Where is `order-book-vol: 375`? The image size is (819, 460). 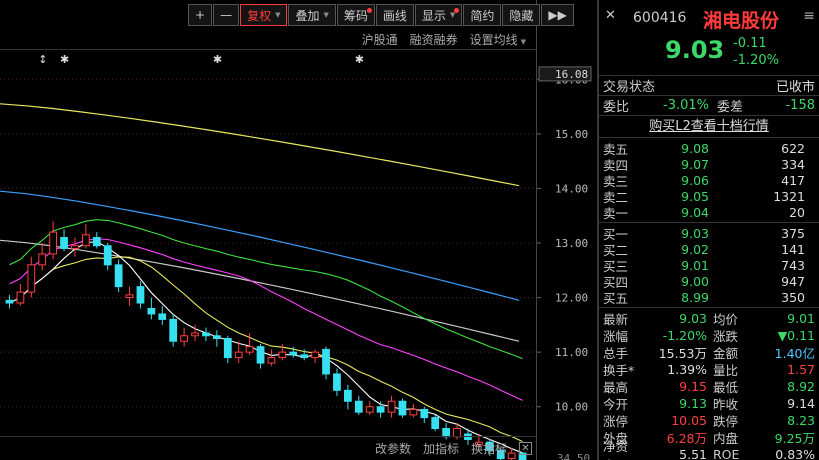 order-book-vol: 375 is located at coordinates (793, 233).